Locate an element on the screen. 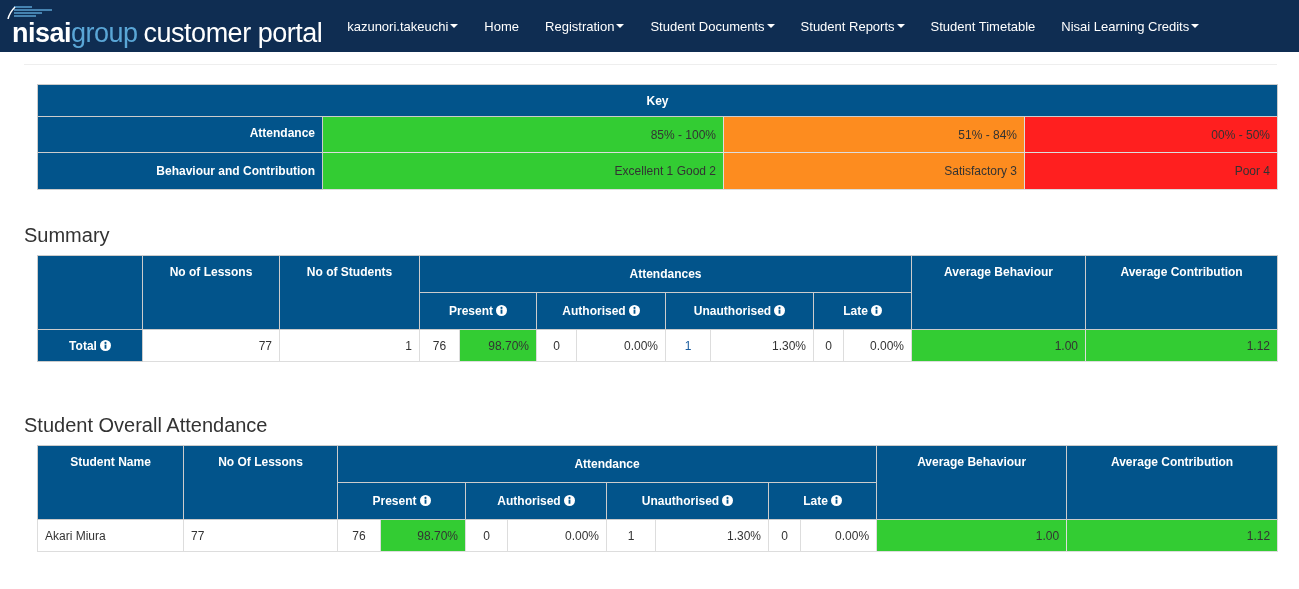 The height and width of the screenshot is (589, 1299). column-group-header: Attendances is located at coordinates (665, 274).